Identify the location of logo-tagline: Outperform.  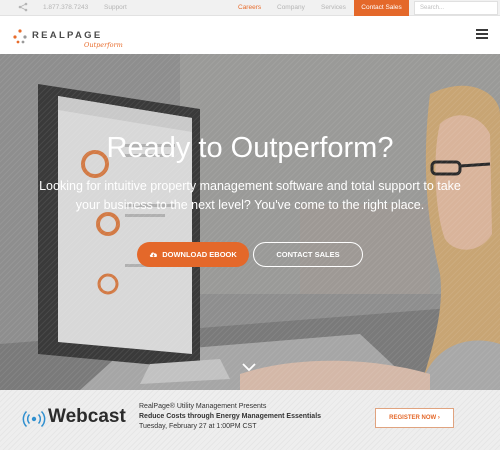
(103, 45).